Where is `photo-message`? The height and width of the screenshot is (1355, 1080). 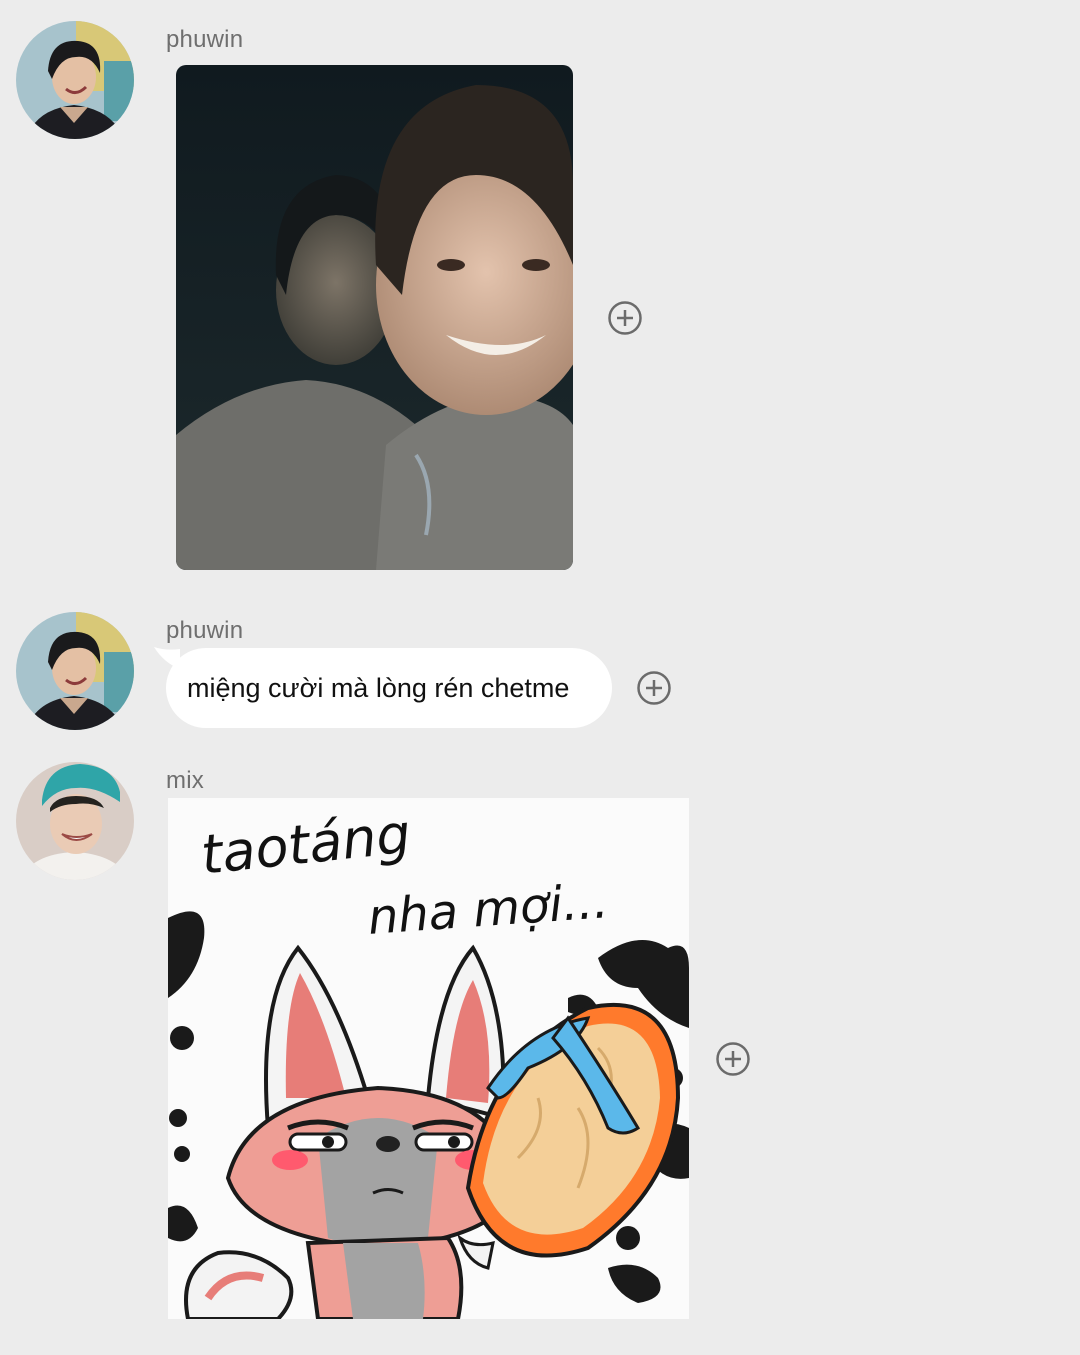
photo-message is located at coordinates (374, 317).